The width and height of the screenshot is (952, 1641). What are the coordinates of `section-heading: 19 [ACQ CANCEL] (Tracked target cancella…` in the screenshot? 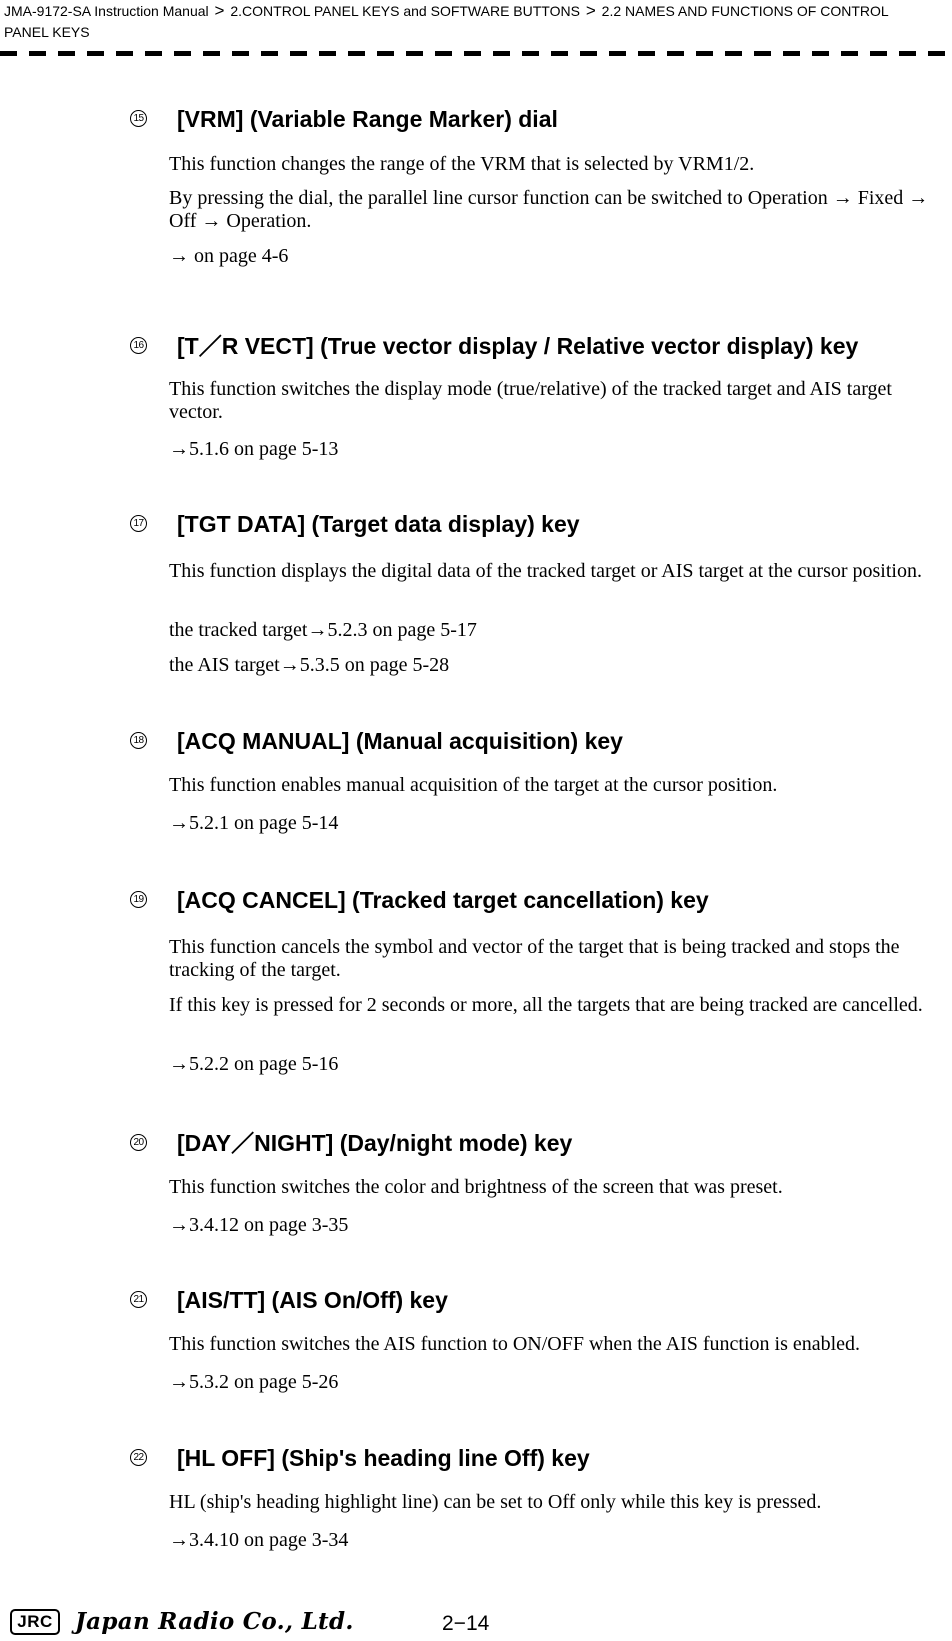 It's located at (476, 901).